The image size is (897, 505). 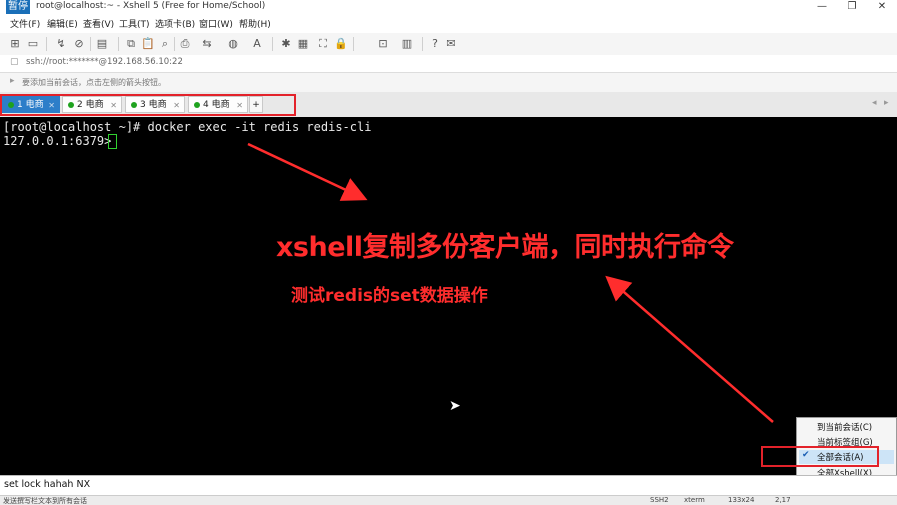 I want to click on minimize-button: —, so click(x=822, y=7).